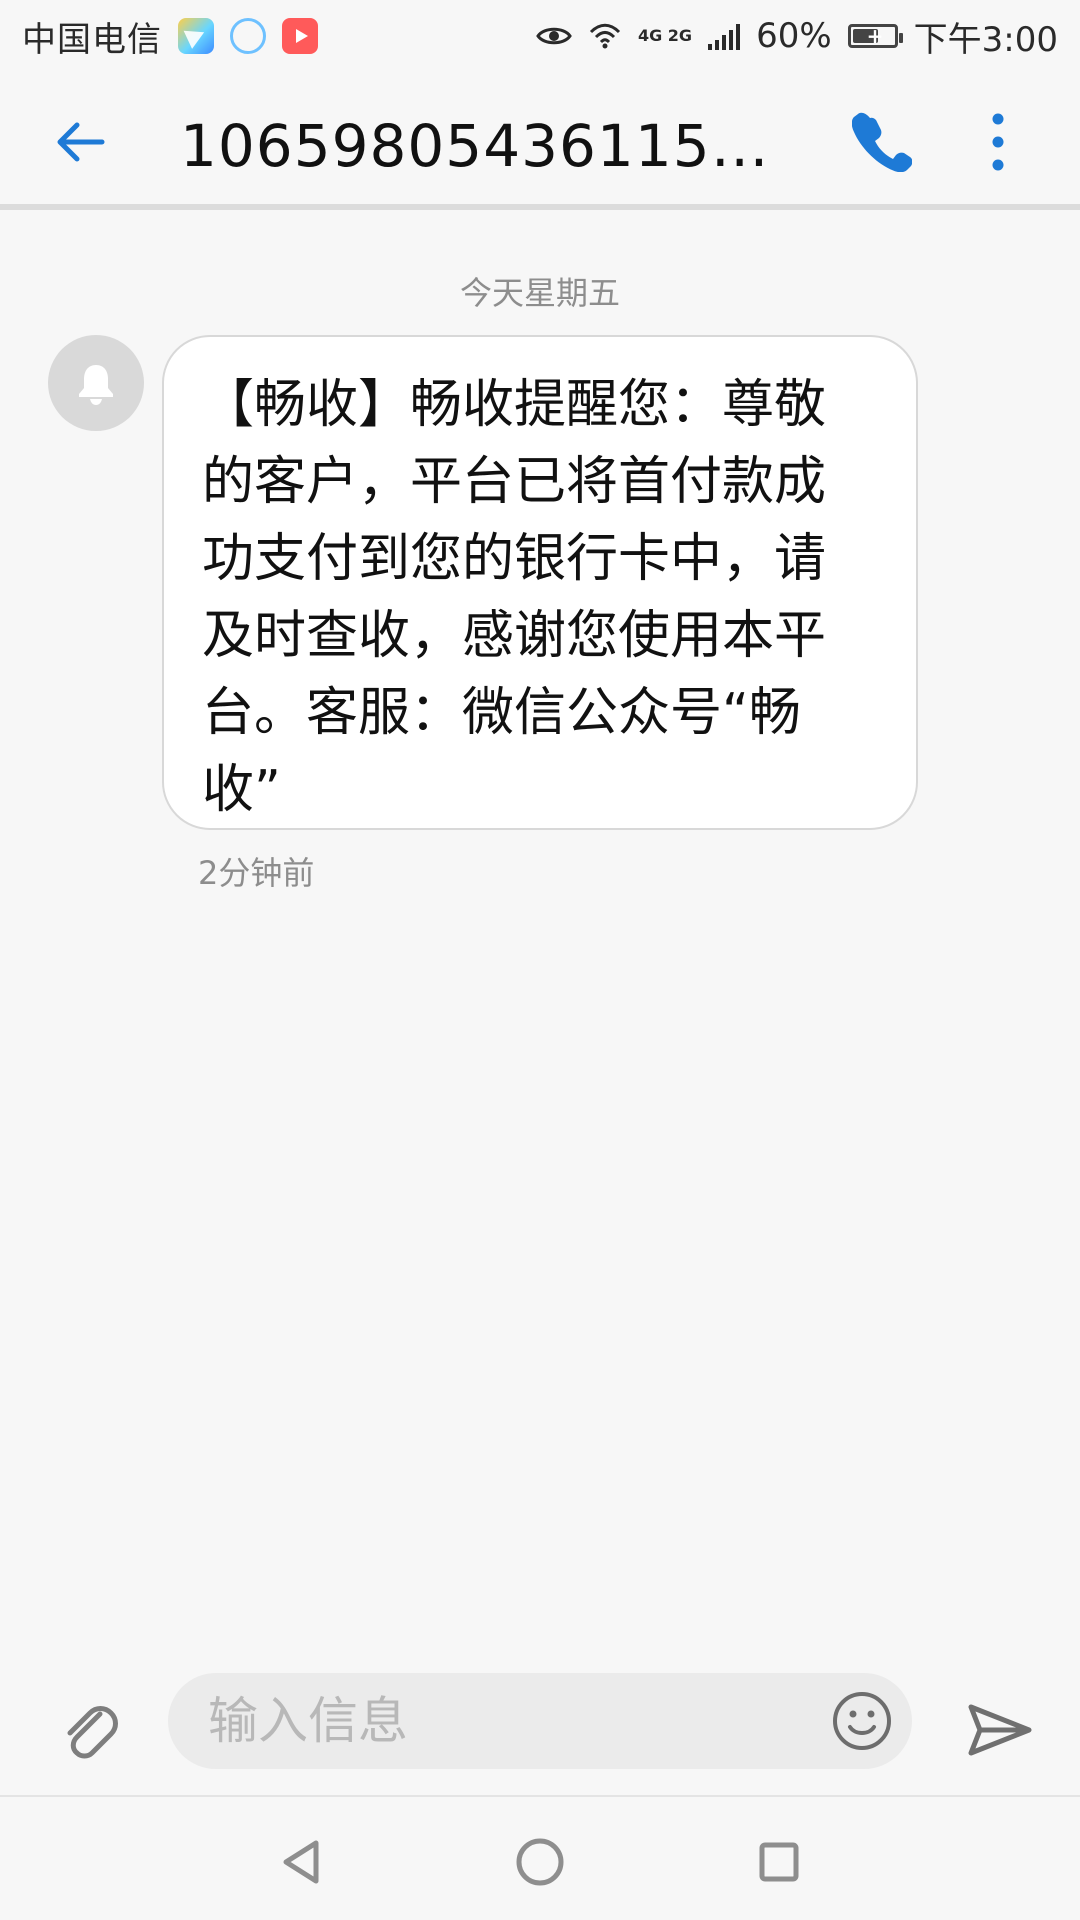 This screenshot has height=1920, width=1080. I want to click on more-options-button, so click(998, 142).